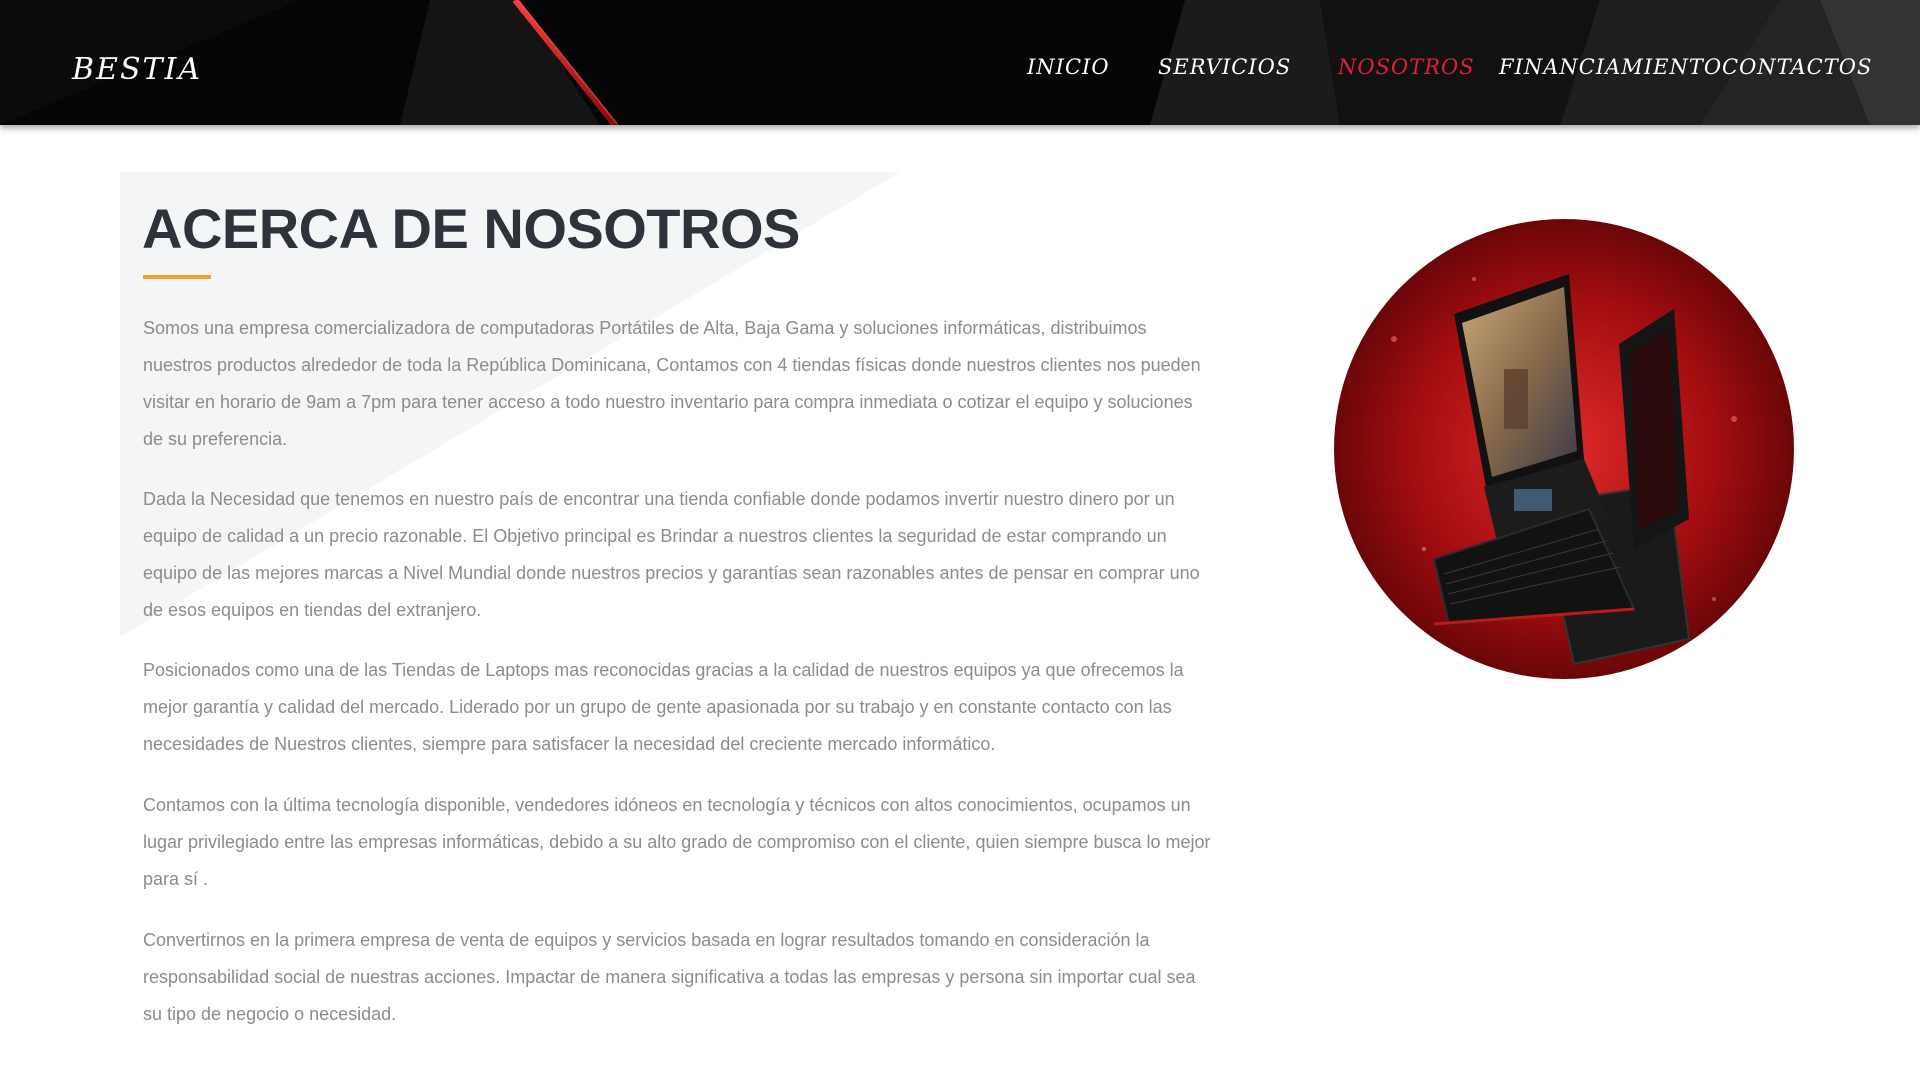 The height and width of the screenshot is (1080, 1920). What do you see at coordinates (471, 228) in the screenshot?
I see `page-title: ACERCA DE NOSOTROS` at bounding box center [471, 228].